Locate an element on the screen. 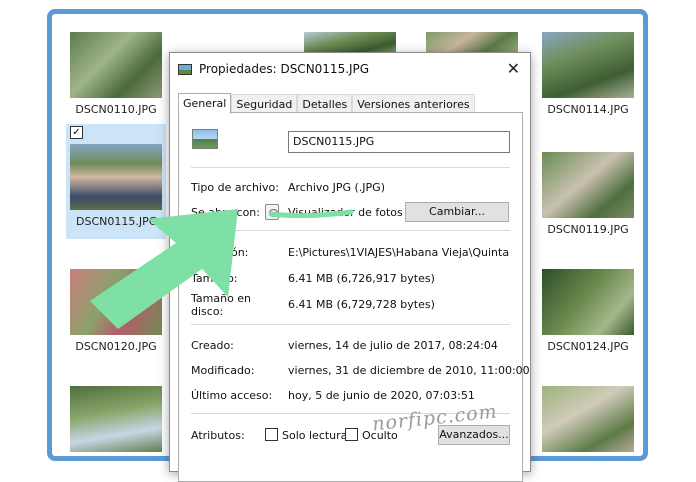 The height and width of the screenshot is (482, 696). creado-value: viernes, 14 de julio de 2017, 08:24:04 is located at coordinates (393, 345).